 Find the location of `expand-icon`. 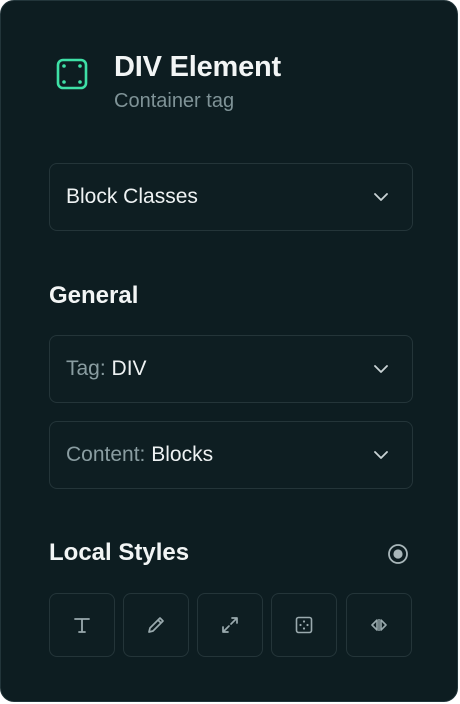

expand-icon is located at coordinates (230, 625).